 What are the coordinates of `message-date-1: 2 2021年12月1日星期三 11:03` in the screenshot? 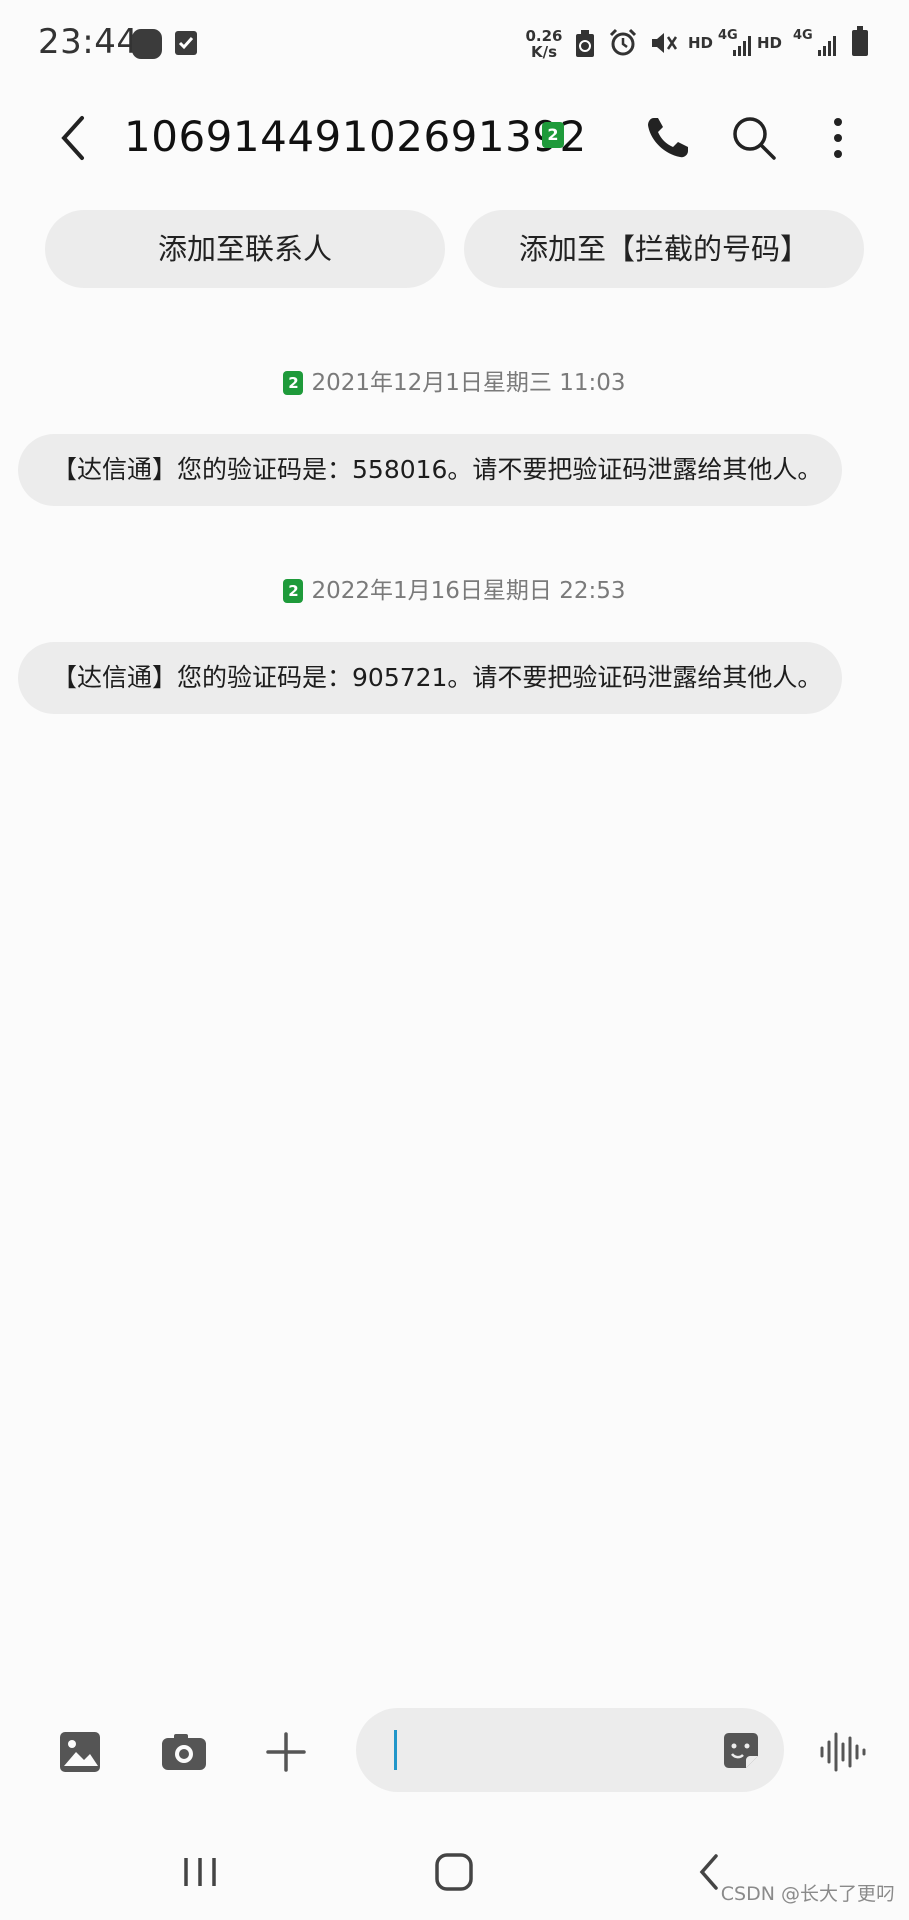 It's located at (454, 381).